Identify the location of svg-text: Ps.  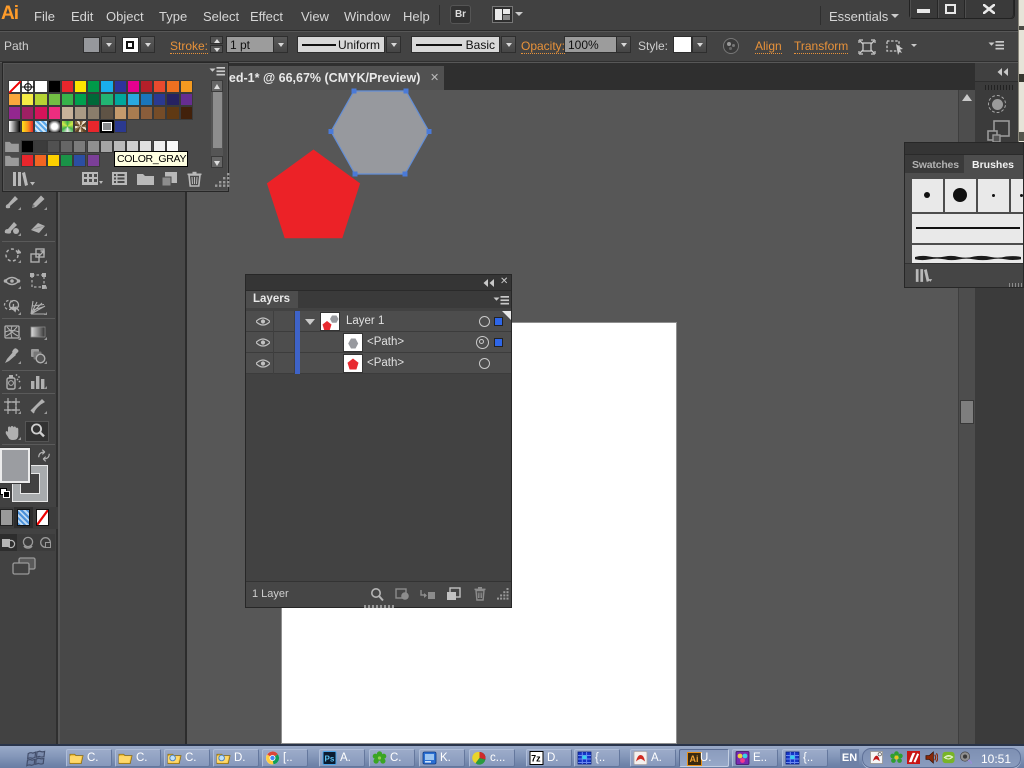
(330, 759).